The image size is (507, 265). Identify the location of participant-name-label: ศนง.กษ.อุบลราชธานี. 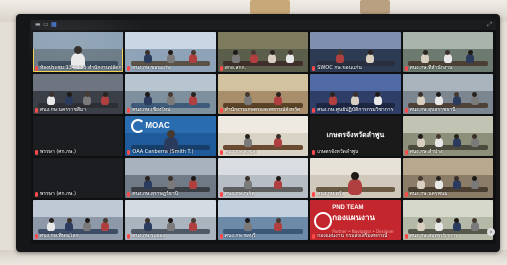
(432, 110).